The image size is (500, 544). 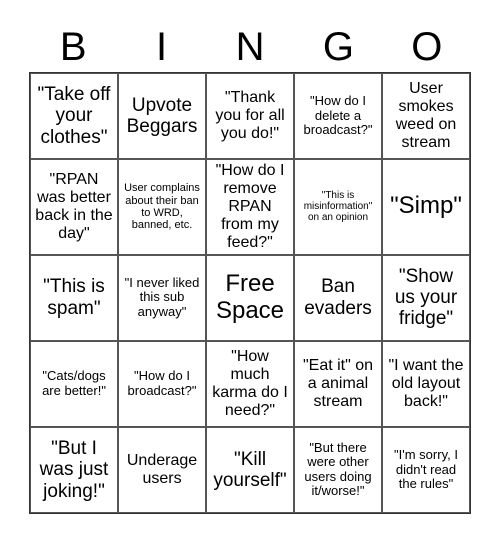 What do you see at coordinates (162, 47) in the screenshot?
I see `header-letter-i: I` at bounding box center [162, 47].